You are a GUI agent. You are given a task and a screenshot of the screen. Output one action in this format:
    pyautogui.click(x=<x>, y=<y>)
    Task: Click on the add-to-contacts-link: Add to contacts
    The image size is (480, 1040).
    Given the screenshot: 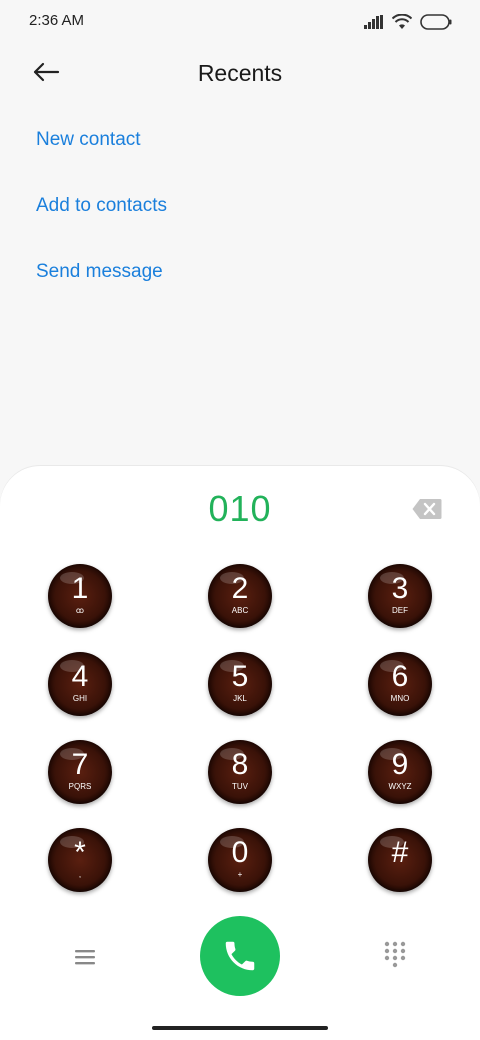 What is the action you would take?
    pyautogui.click(x=101, y=219)
    